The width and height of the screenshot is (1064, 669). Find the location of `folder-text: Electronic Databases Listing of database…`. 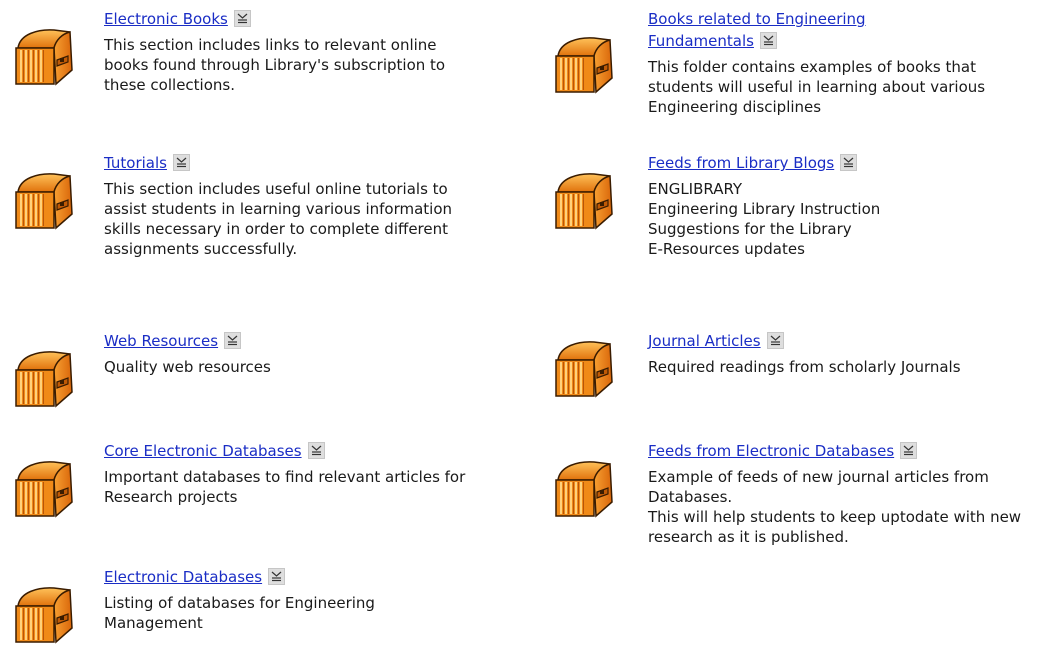

folder-text: Electronic Databases Listing of database… is located at coordinates (287, 599).